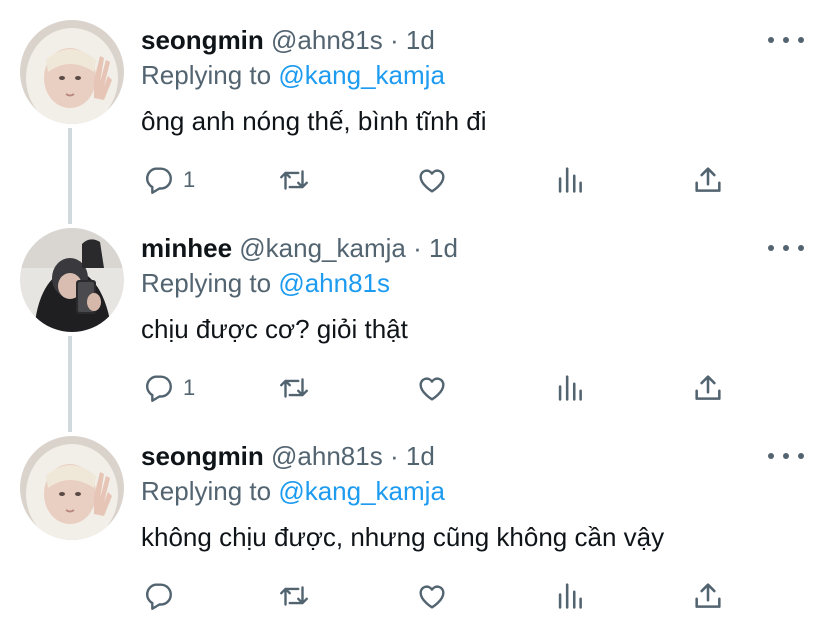 Image resolution: width=828 pixels, height=626 pixels. What do you see at coordinates (461, 596) in the screenshot?
I see `tweet-actions` at bounding box center [461, 596].